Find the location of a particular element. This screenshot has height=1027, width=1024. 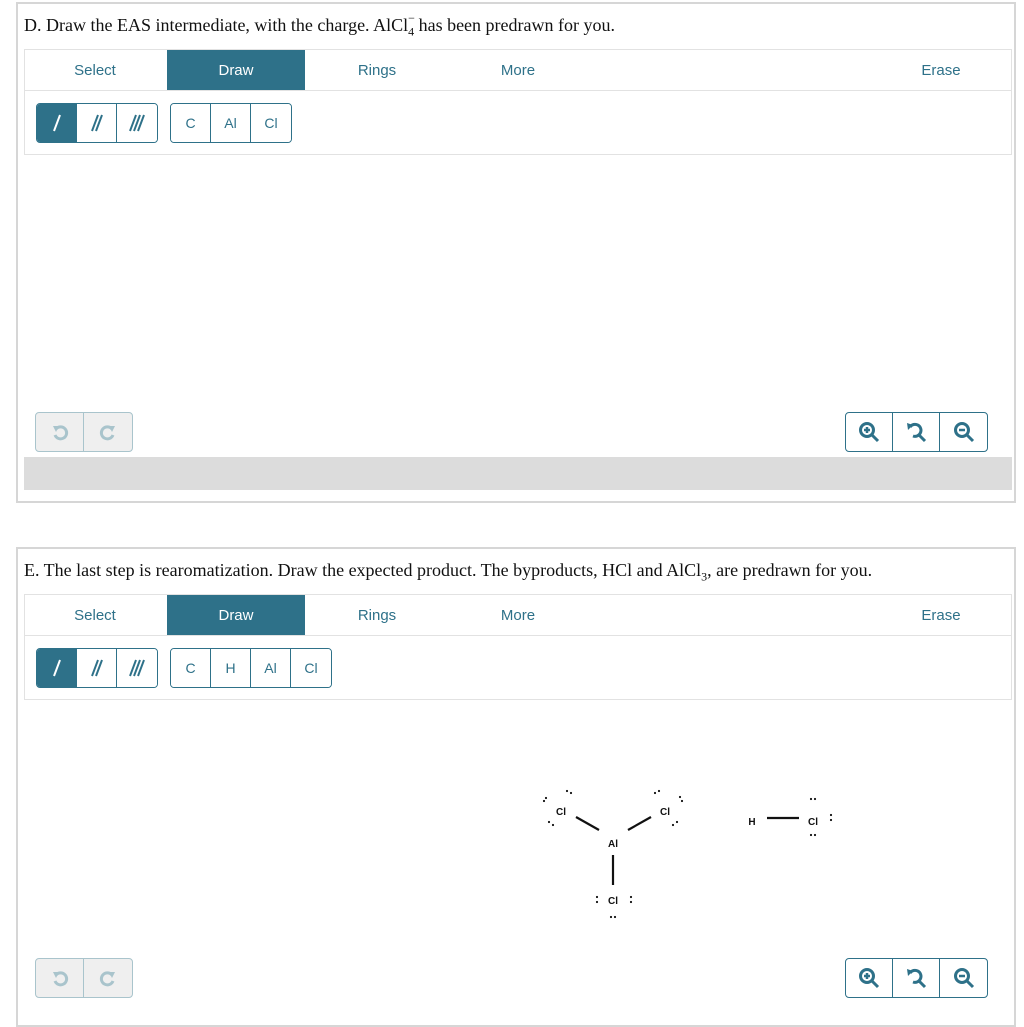

triple-bond-button is located at coordinates (137, 123).